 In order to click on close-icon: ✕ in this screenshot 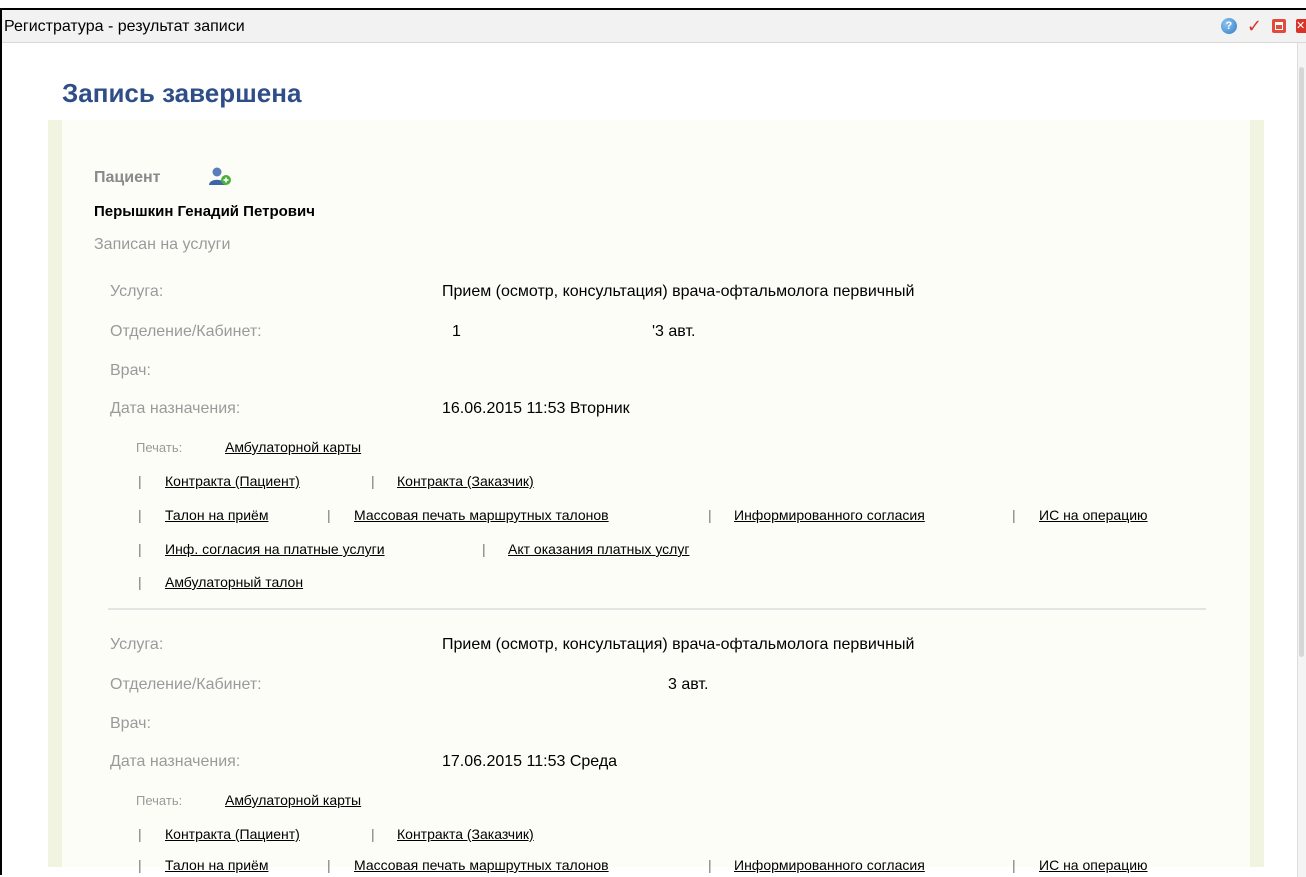, I will do `click(1301, 26)`.